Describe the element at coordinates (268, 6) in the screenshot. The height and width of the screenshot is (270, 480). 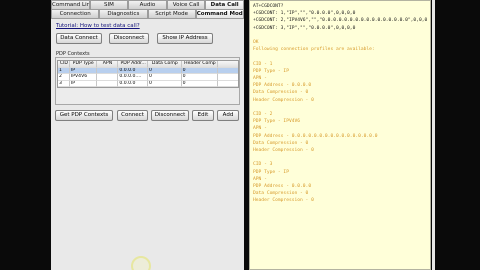
I see `log-command-line: AT+CGDCONT?` at that location.